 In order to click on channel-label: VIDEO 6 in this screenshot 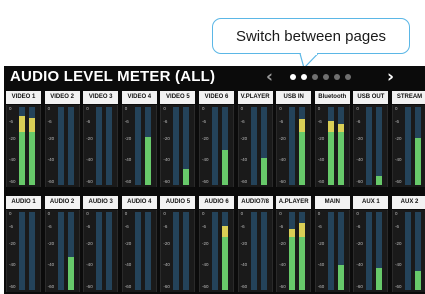, I will do `click(216, 97)`.